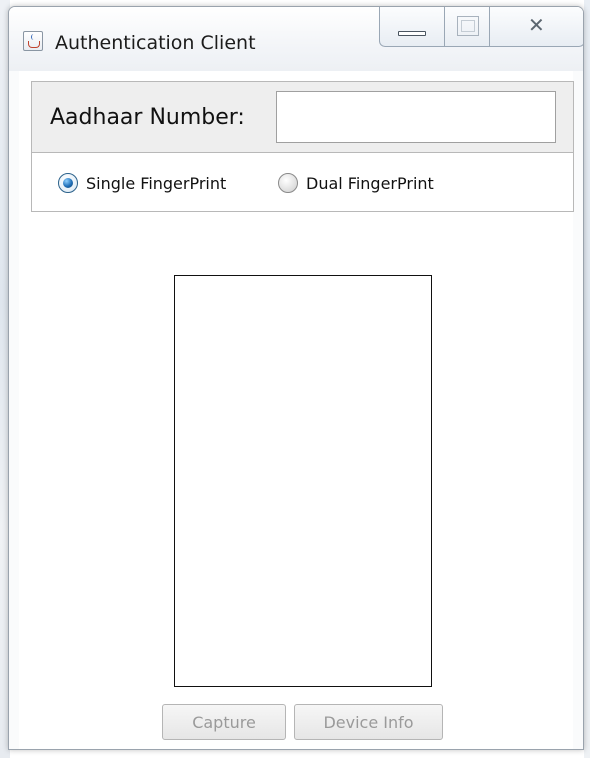 The height and width of the screenshot is (758, 590). What do you see at coordinates (368, 722) in the screenshot?
I see `device-info-button: Device Info` at bounding box center [368, 722].